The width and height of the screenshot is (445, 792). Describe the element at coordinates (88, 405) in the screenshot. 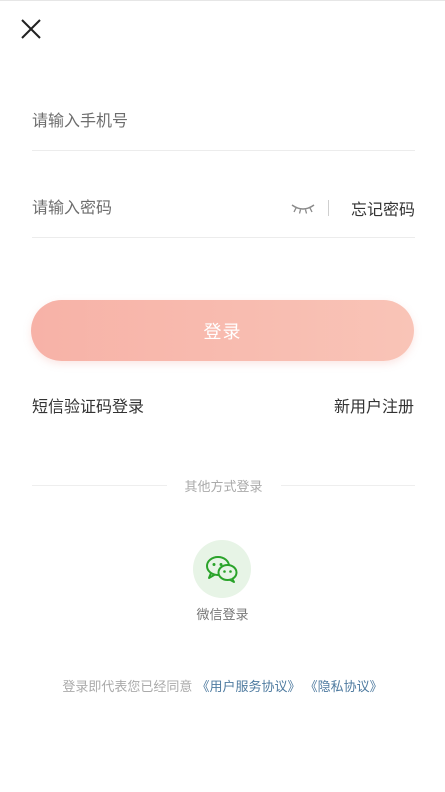

I see `sms-login-link: 短信验证码登录` at that location.